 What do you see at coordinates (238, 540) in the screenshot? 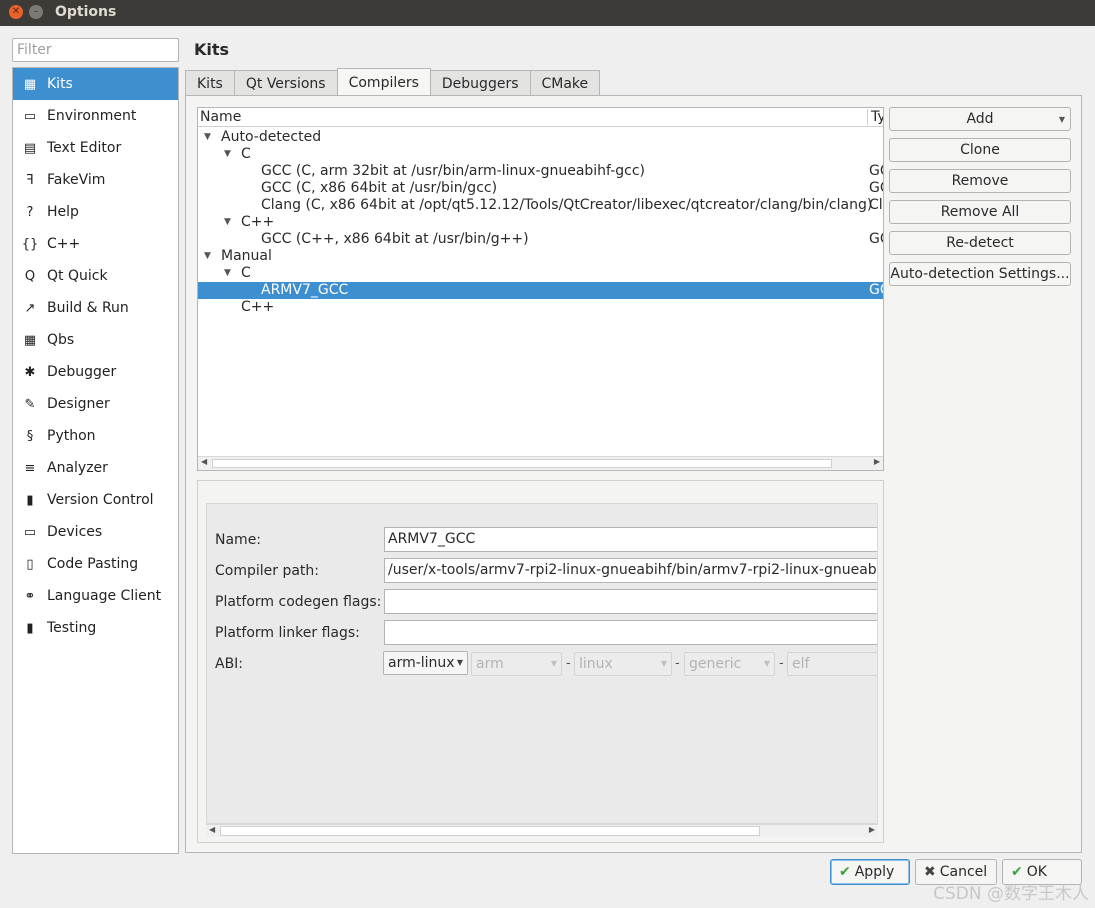
I see `name-label: Name:` at bounding box center [238, 540].